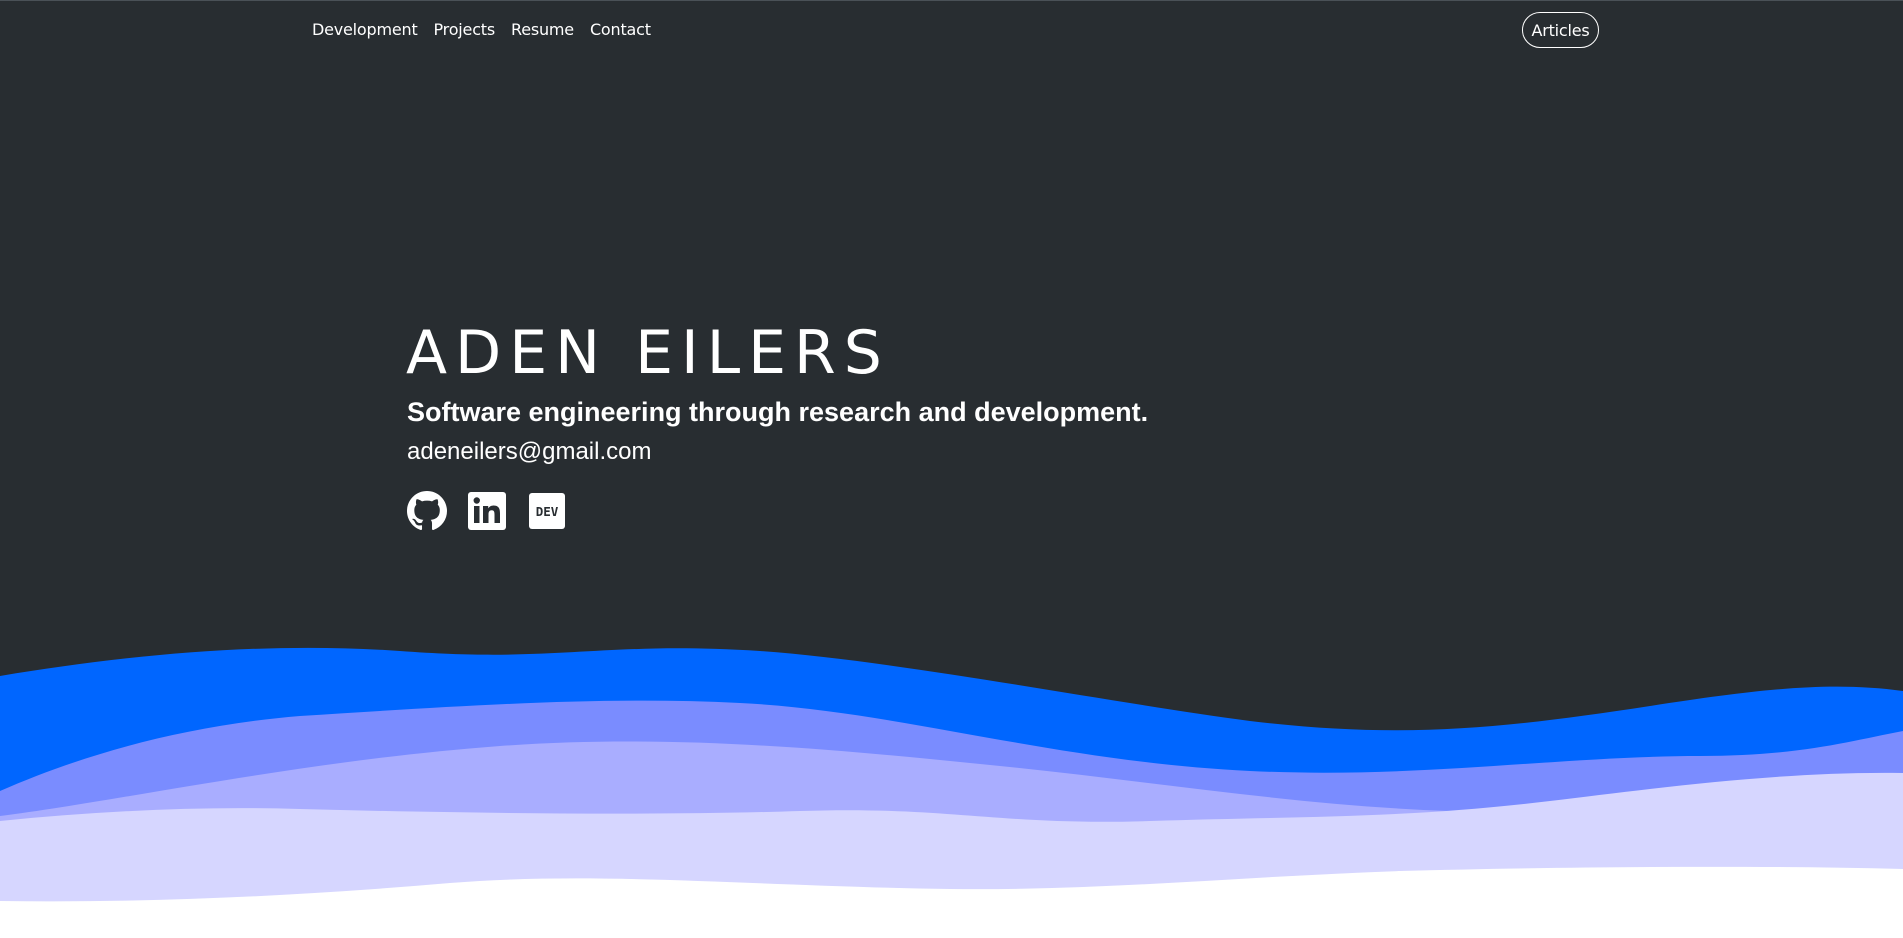 The height and width of the screenshot is (938, 1903). I want to click on dev-icon: DEV, so click(547, 511).